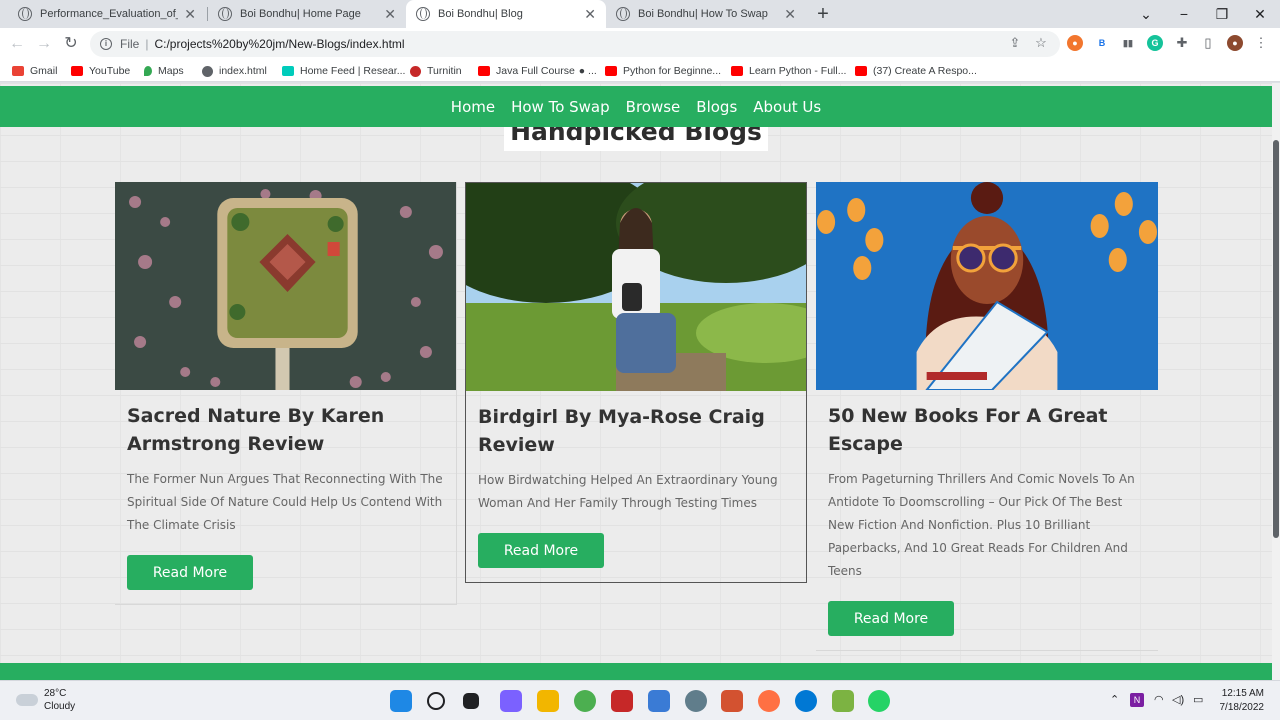  What do you see at coordinates (1102, 43) in the screenshot?
I see `extension-icon: B` at bounding box center [1102, 43].